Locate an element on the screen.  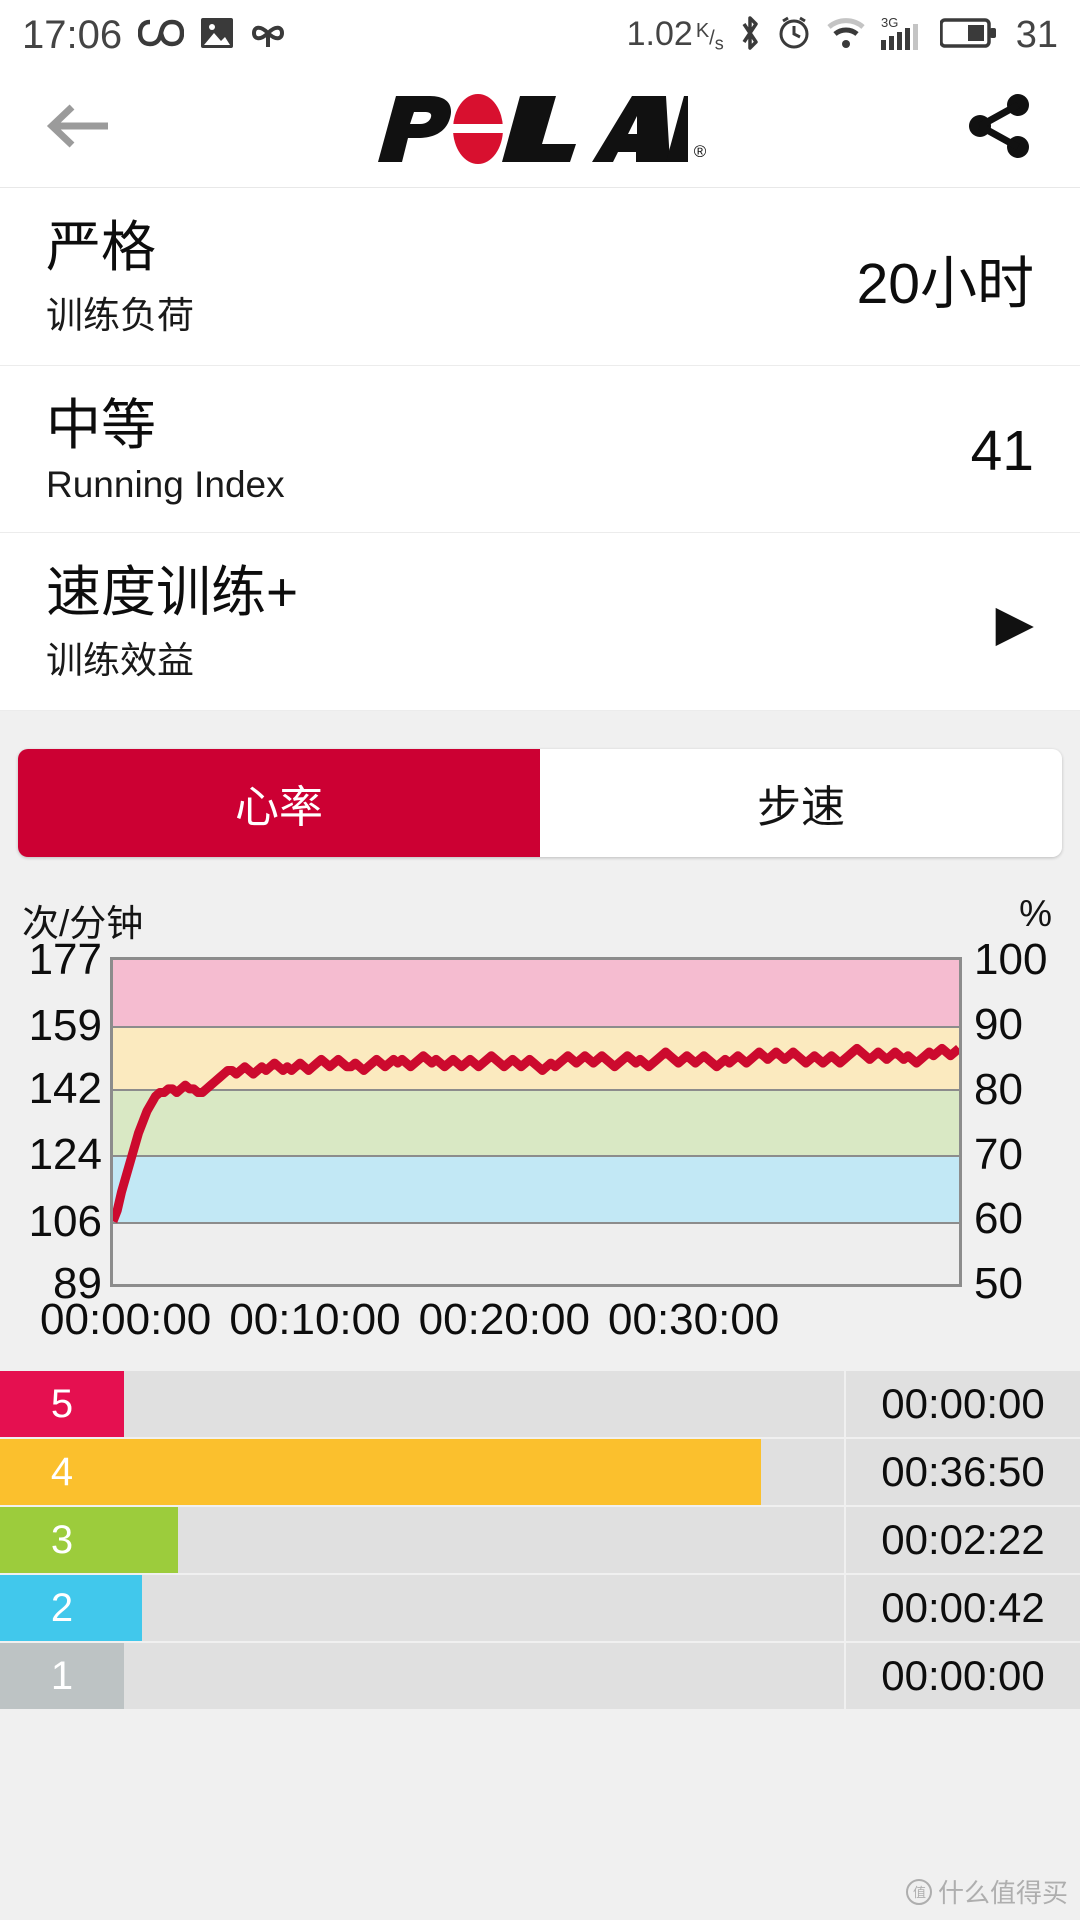
y-tick-right: 100 is located at coordinates (1011, 960).